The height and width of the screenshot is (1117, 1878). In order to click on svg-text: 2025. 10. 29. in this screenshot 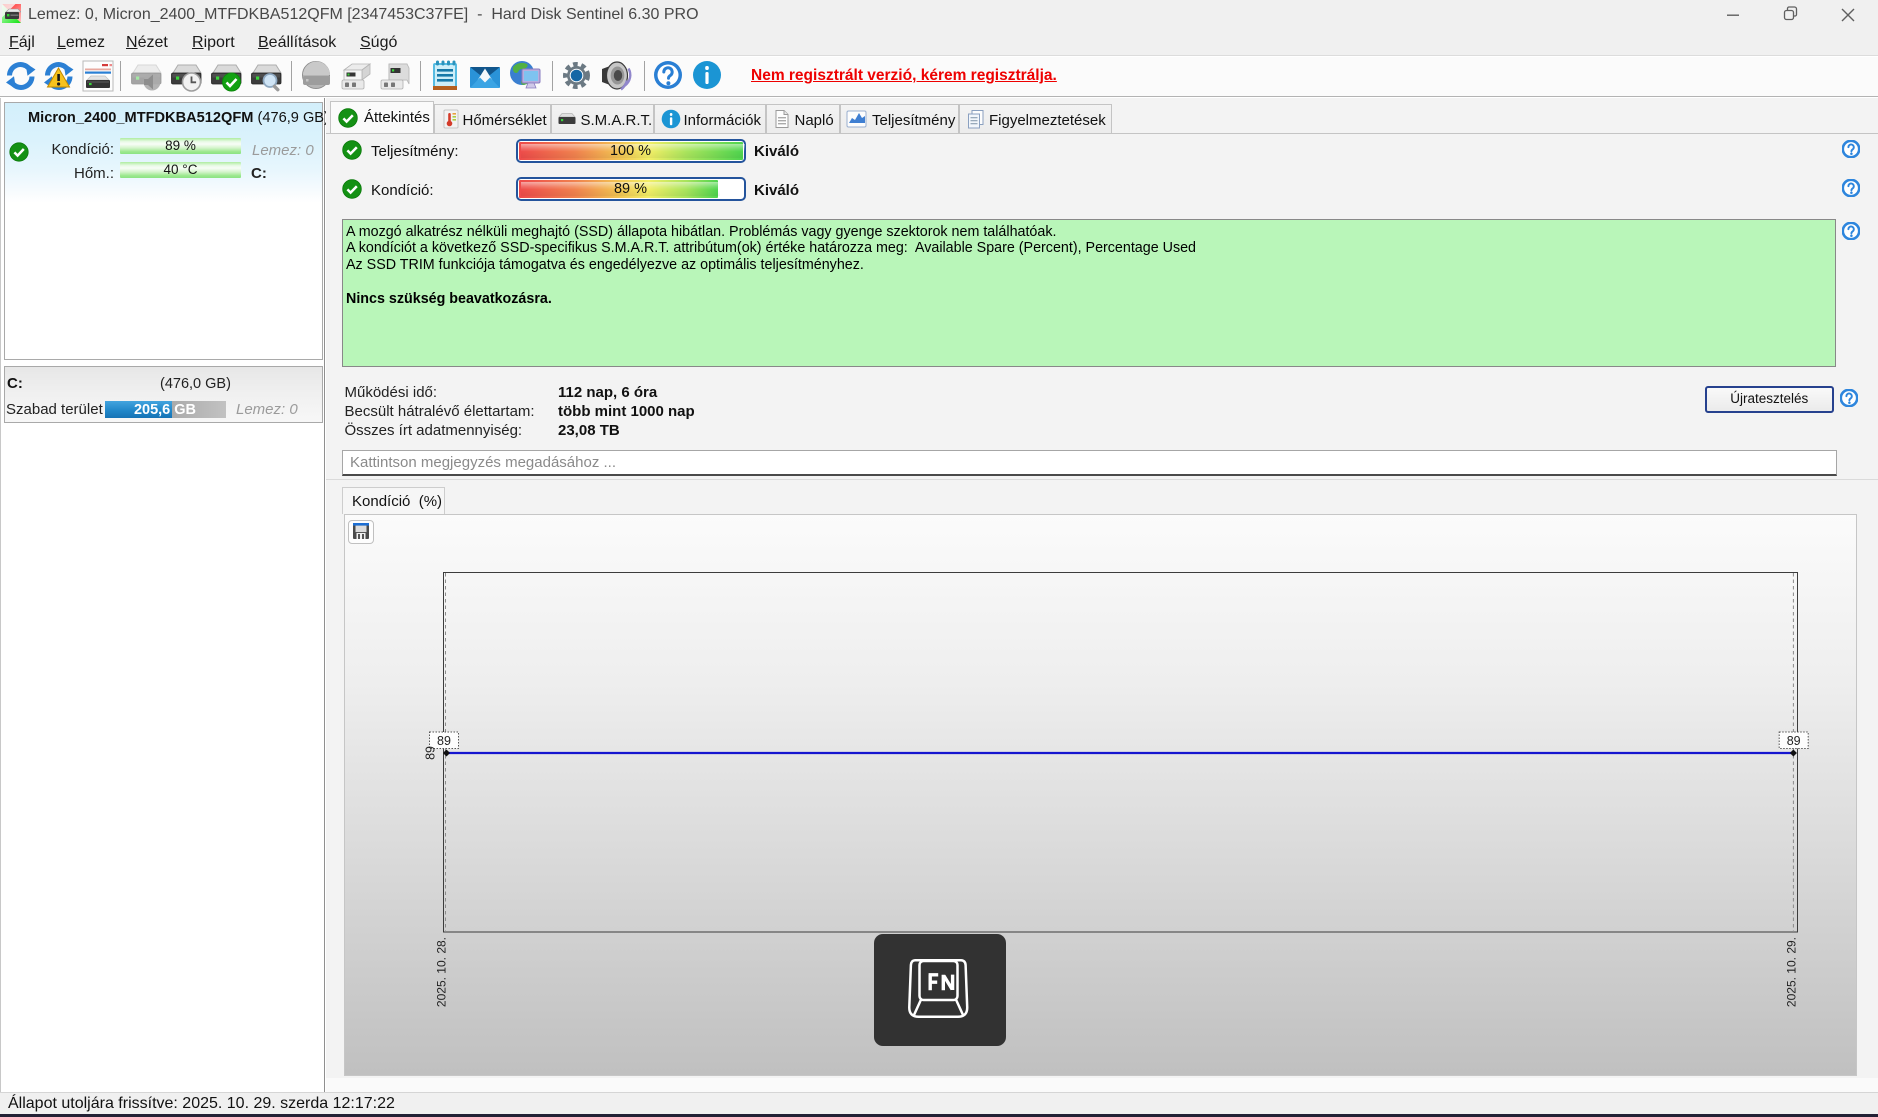, I will do `click(1791, 972)`.